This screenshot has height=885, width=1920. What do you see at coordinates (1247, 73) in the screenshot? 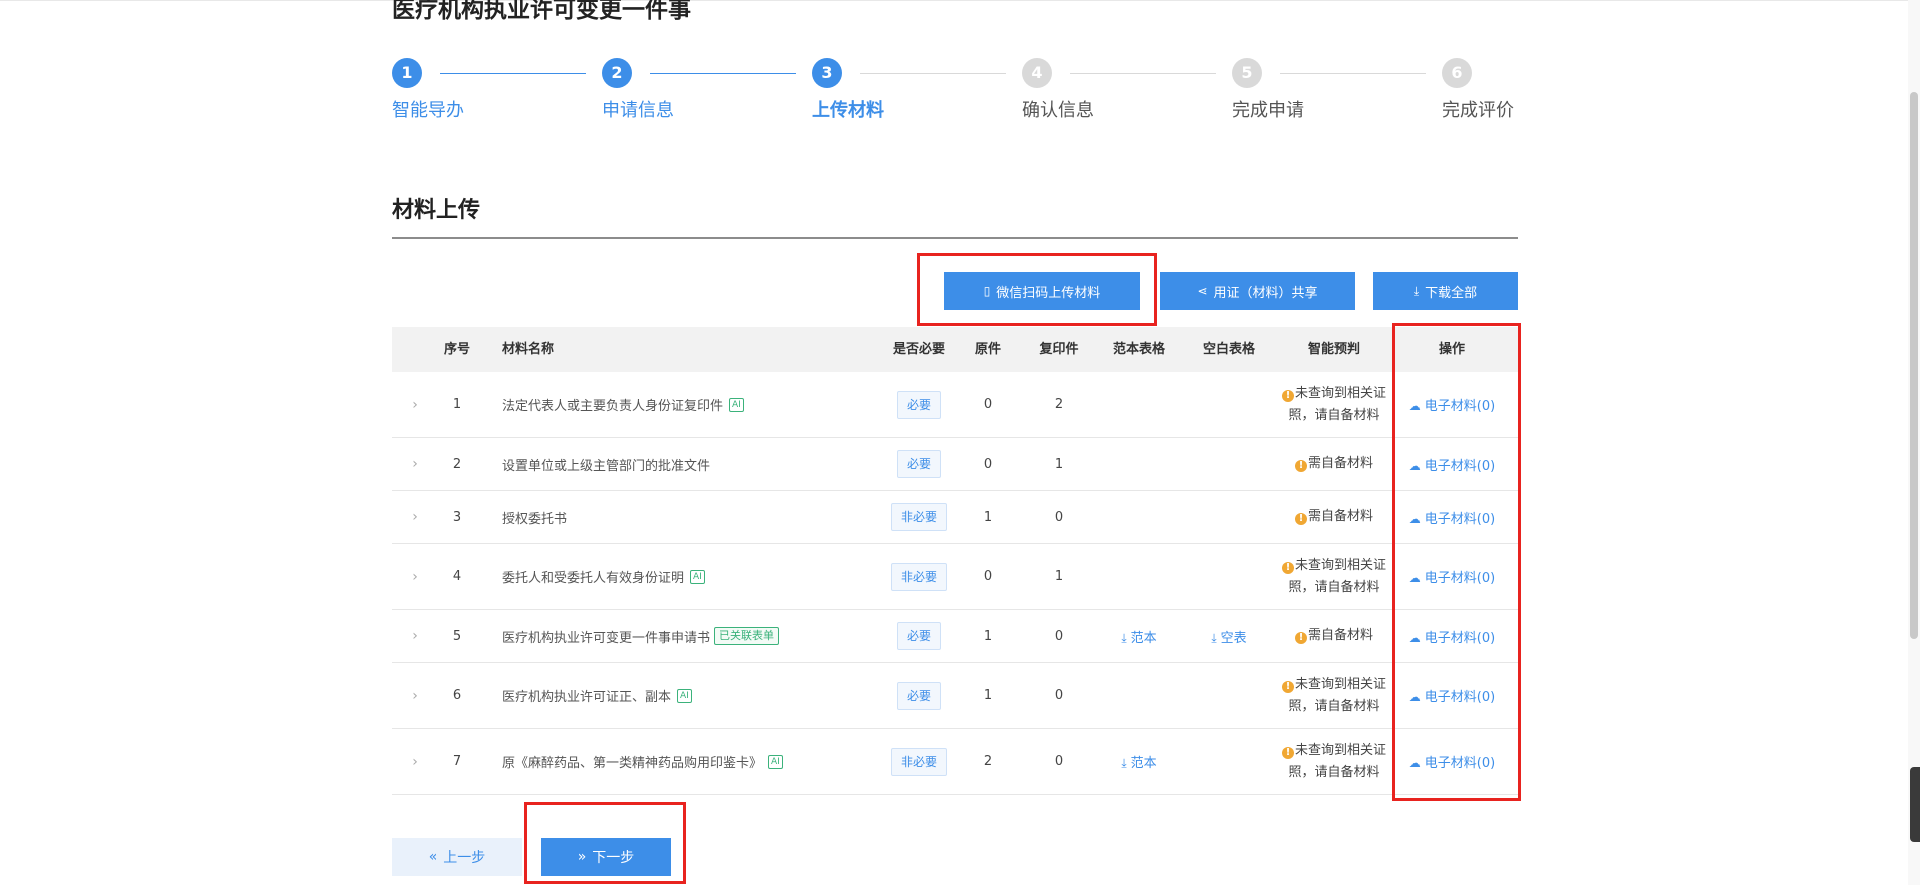
I see `step-number: 5` at bounding box center [1247, 73].